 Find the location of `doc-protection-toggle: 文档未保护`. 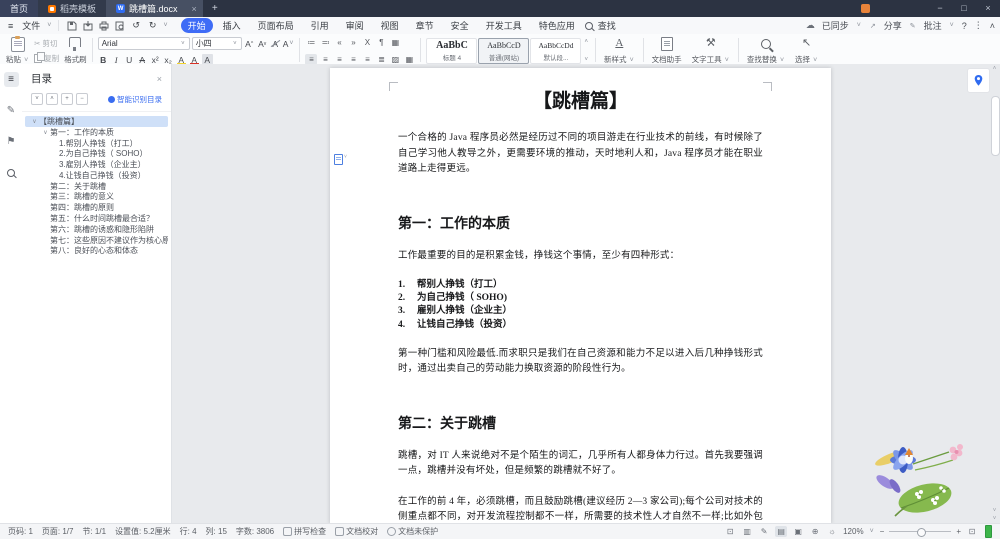

doc-protection-toggle: 文档未保护 is located at coordinates (412, 531).